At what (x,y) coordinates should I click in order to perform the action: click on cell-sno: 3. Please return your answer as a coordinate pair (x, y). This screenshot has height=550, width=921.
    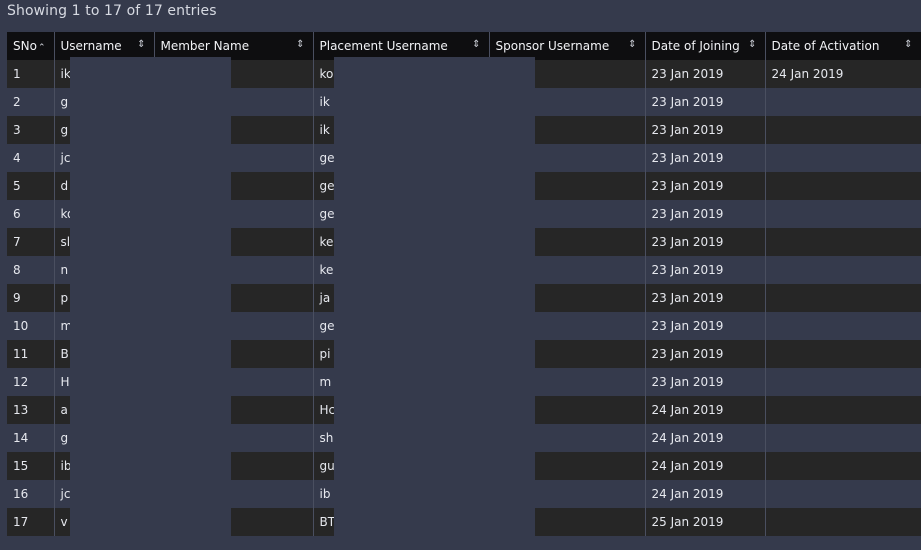
    Looking at the image, I should click on (31, 130).